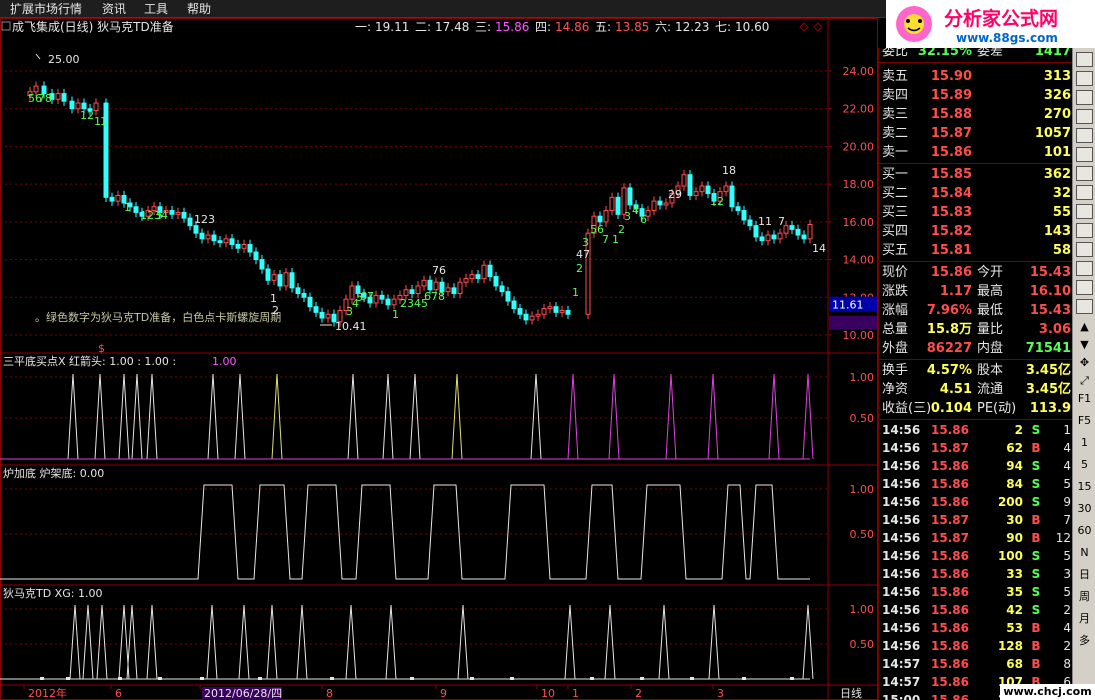 The image size is (1095, 700). I want to click on tick-row: 14:56 15.86 35 S 5, so click(975, 592).